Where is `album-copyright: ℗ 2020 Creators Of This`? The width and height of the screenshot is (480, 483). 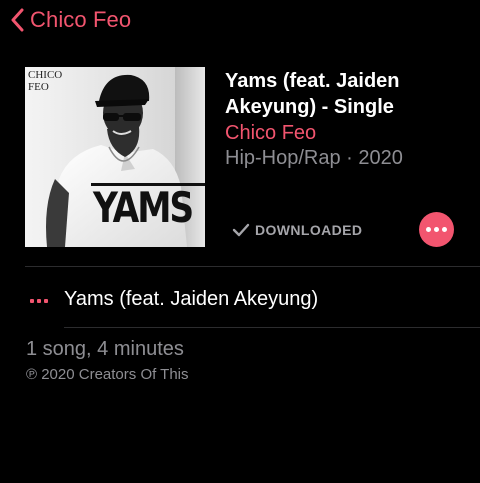
album-copyright: ℗ 2020 Creators Of This is located at coordinates (107, 374).